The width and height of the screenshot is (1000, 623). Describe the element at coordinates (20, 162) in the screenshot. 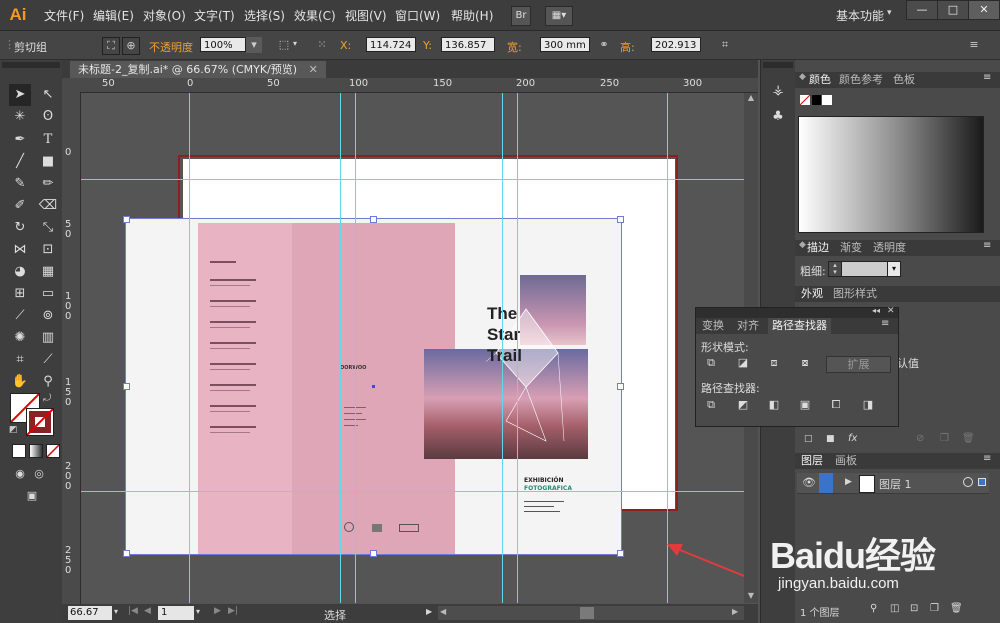

I see `line-tool-icon: ╱` at that location.